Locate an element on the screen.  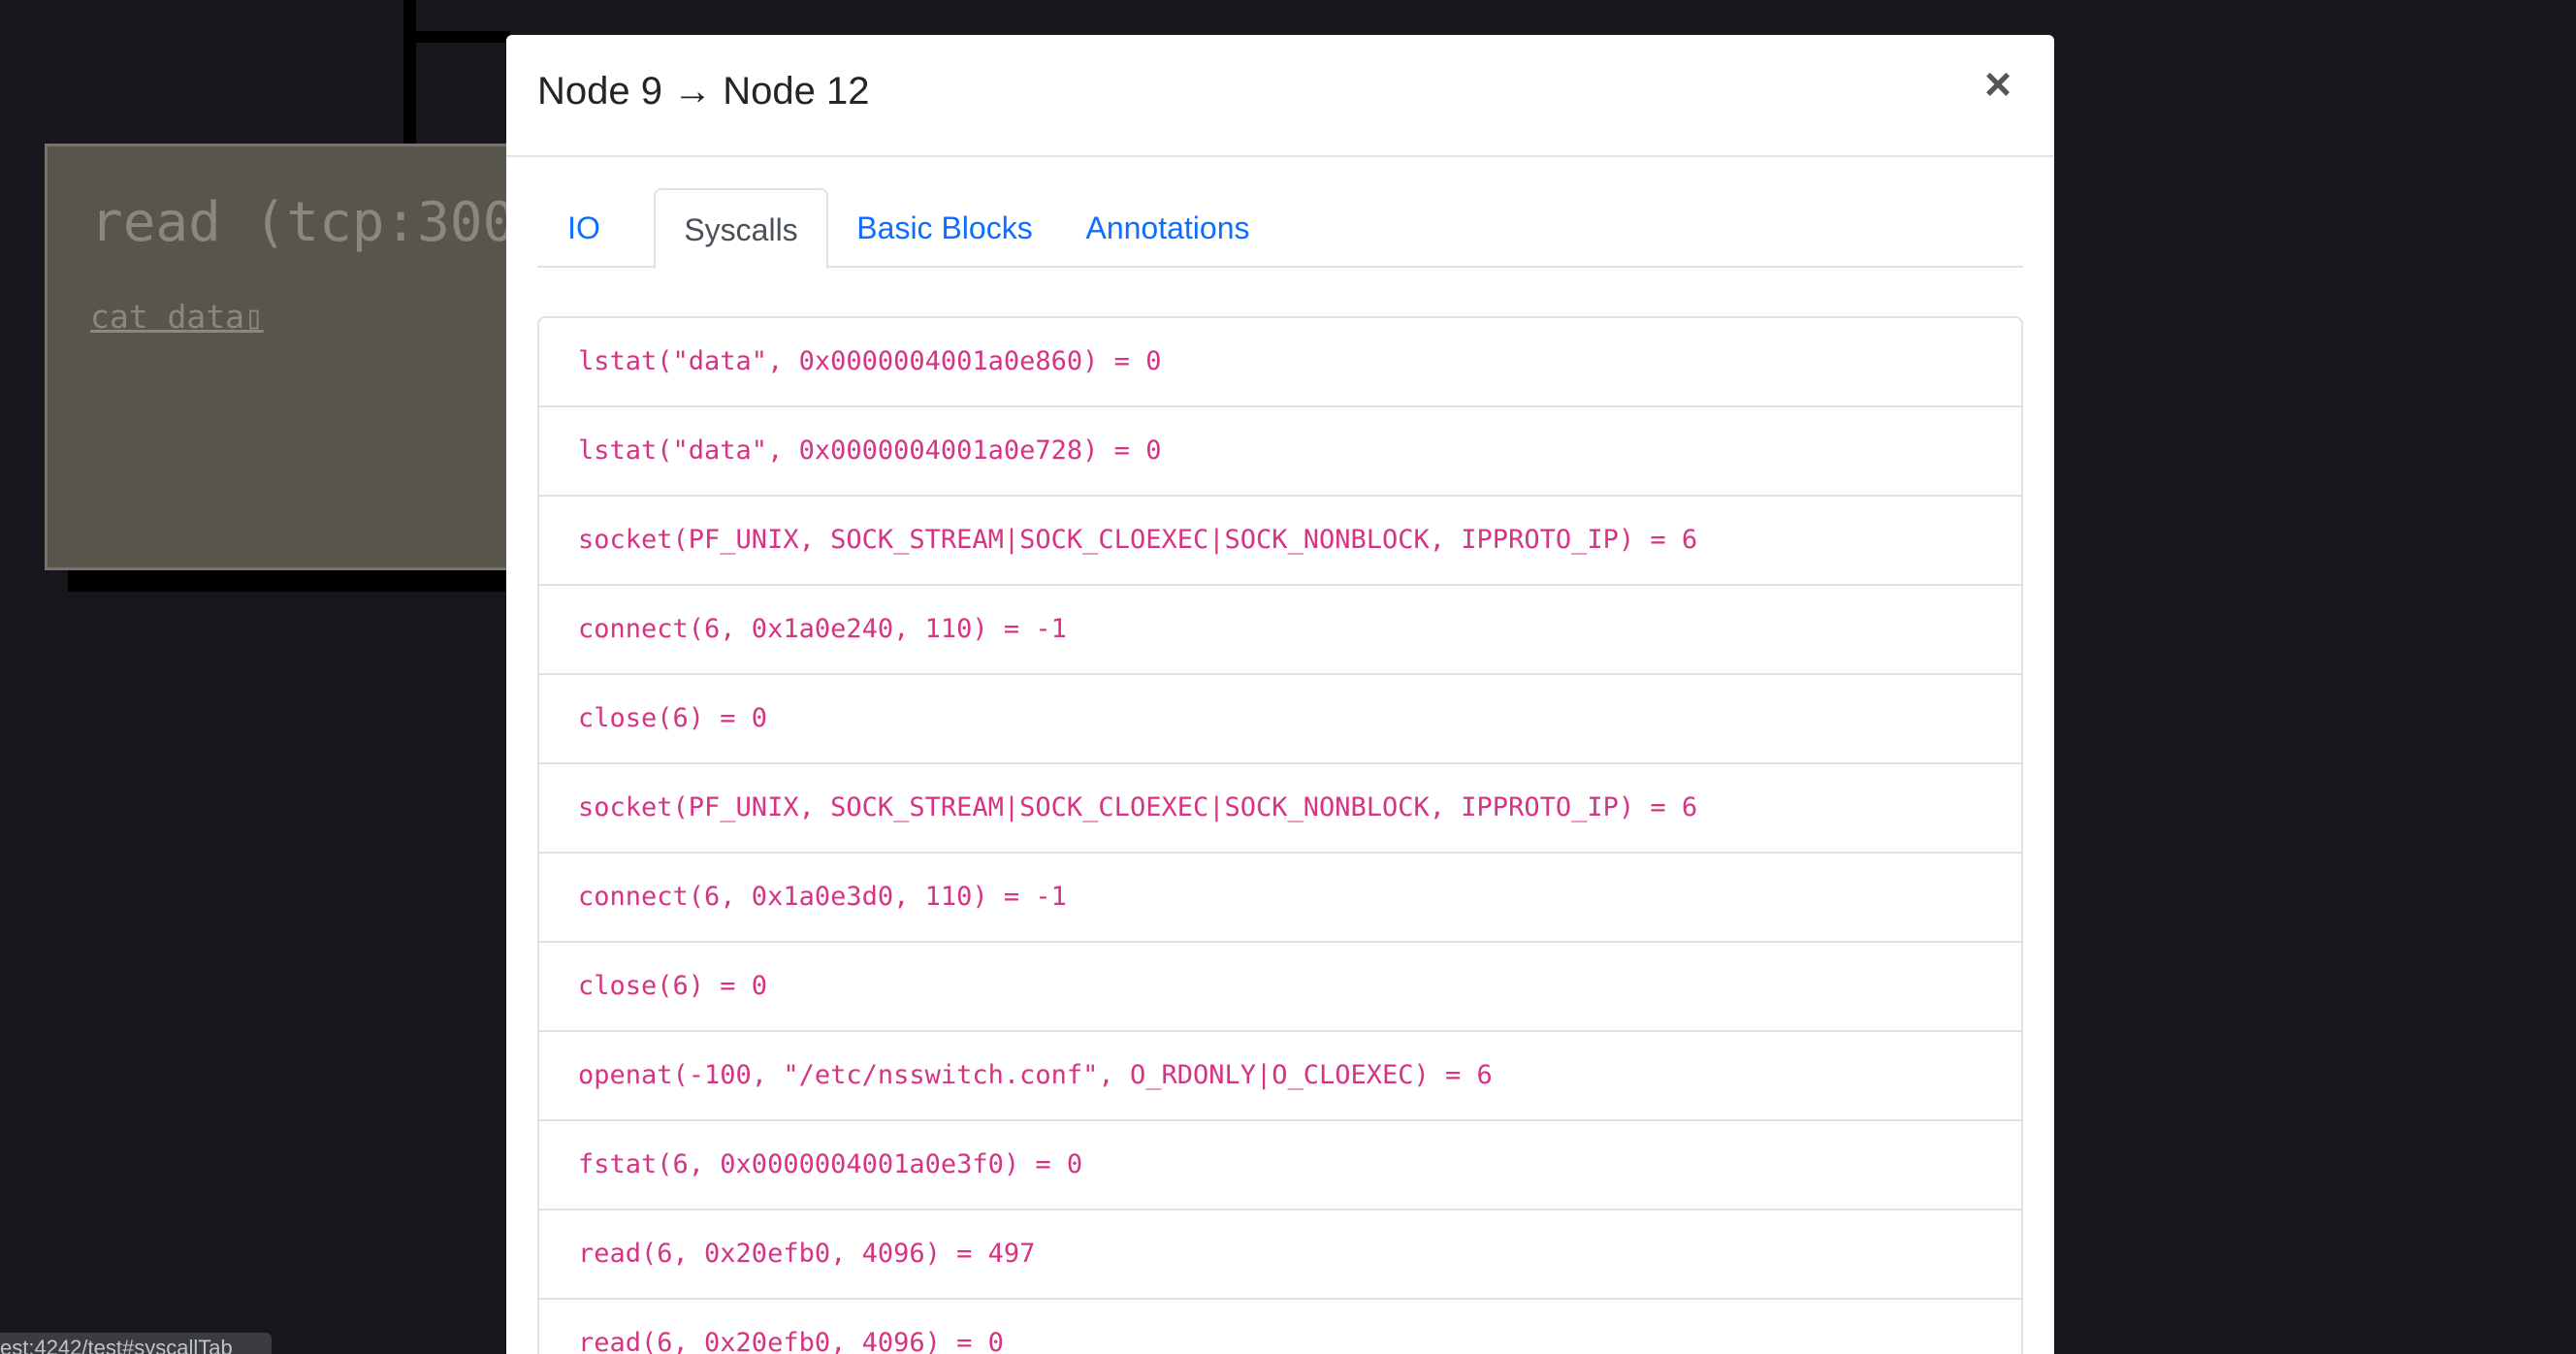
graph-edge-vertical is located at coordinates (409, 72).